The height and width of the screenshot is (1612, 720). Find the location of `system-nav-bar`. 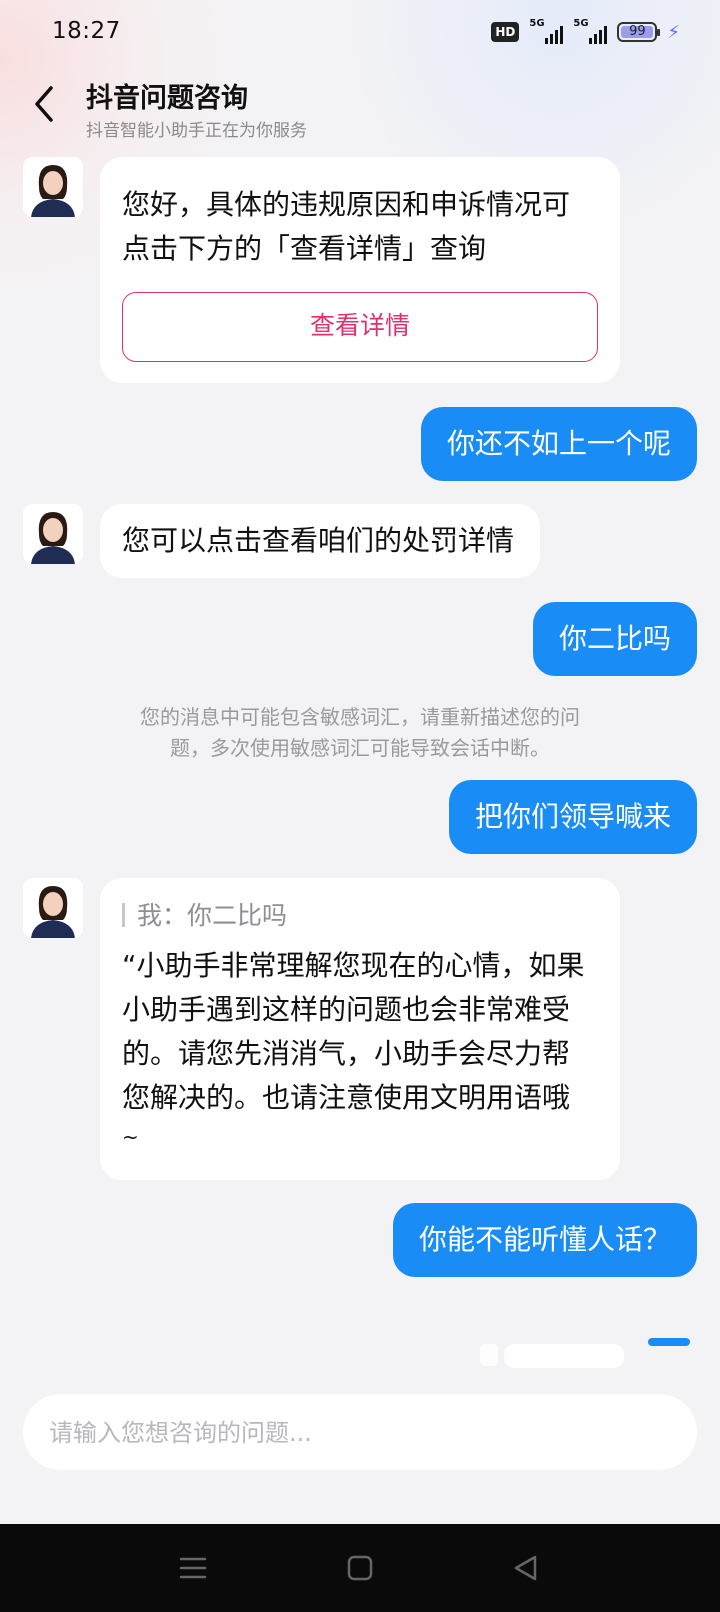

system-nav-bar is located at coordinates (360, 1568).